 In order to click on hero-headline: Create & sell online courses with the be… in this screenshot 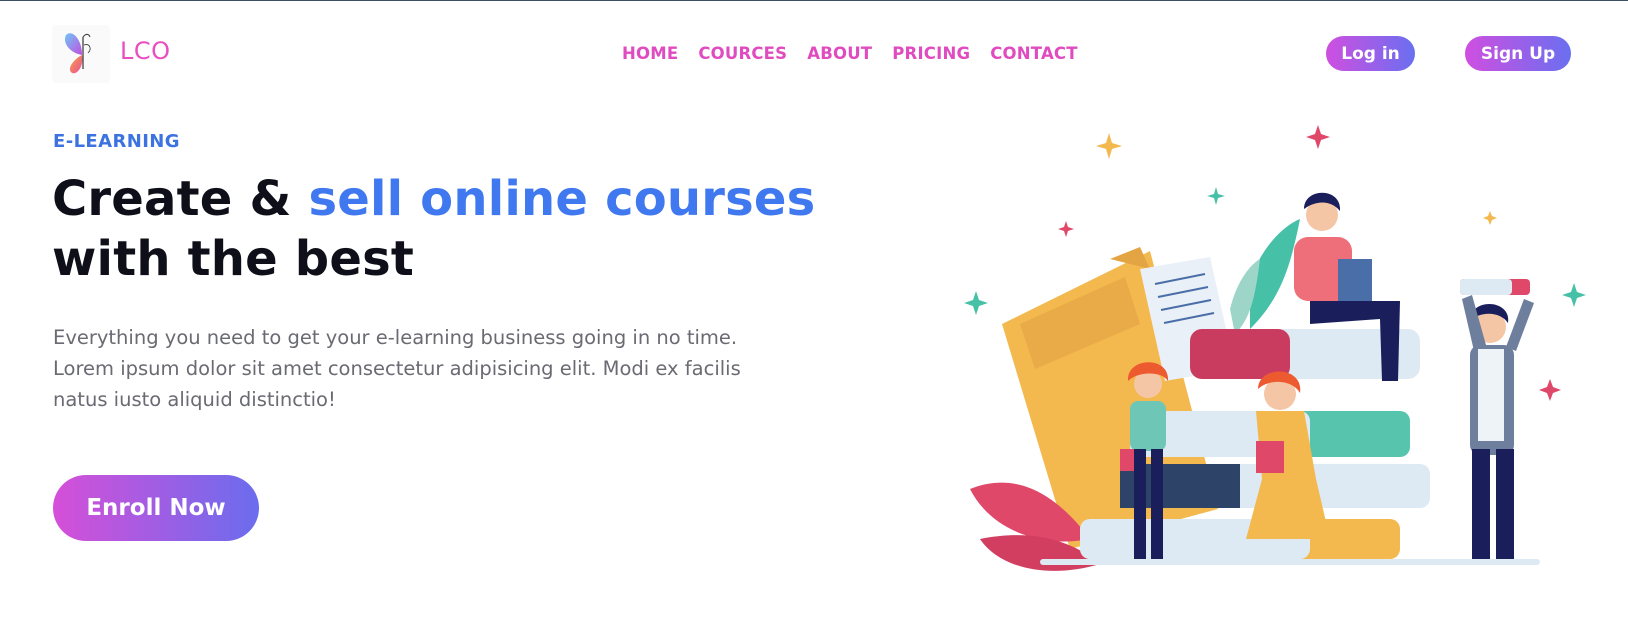, I will do `click(433, 229)`.